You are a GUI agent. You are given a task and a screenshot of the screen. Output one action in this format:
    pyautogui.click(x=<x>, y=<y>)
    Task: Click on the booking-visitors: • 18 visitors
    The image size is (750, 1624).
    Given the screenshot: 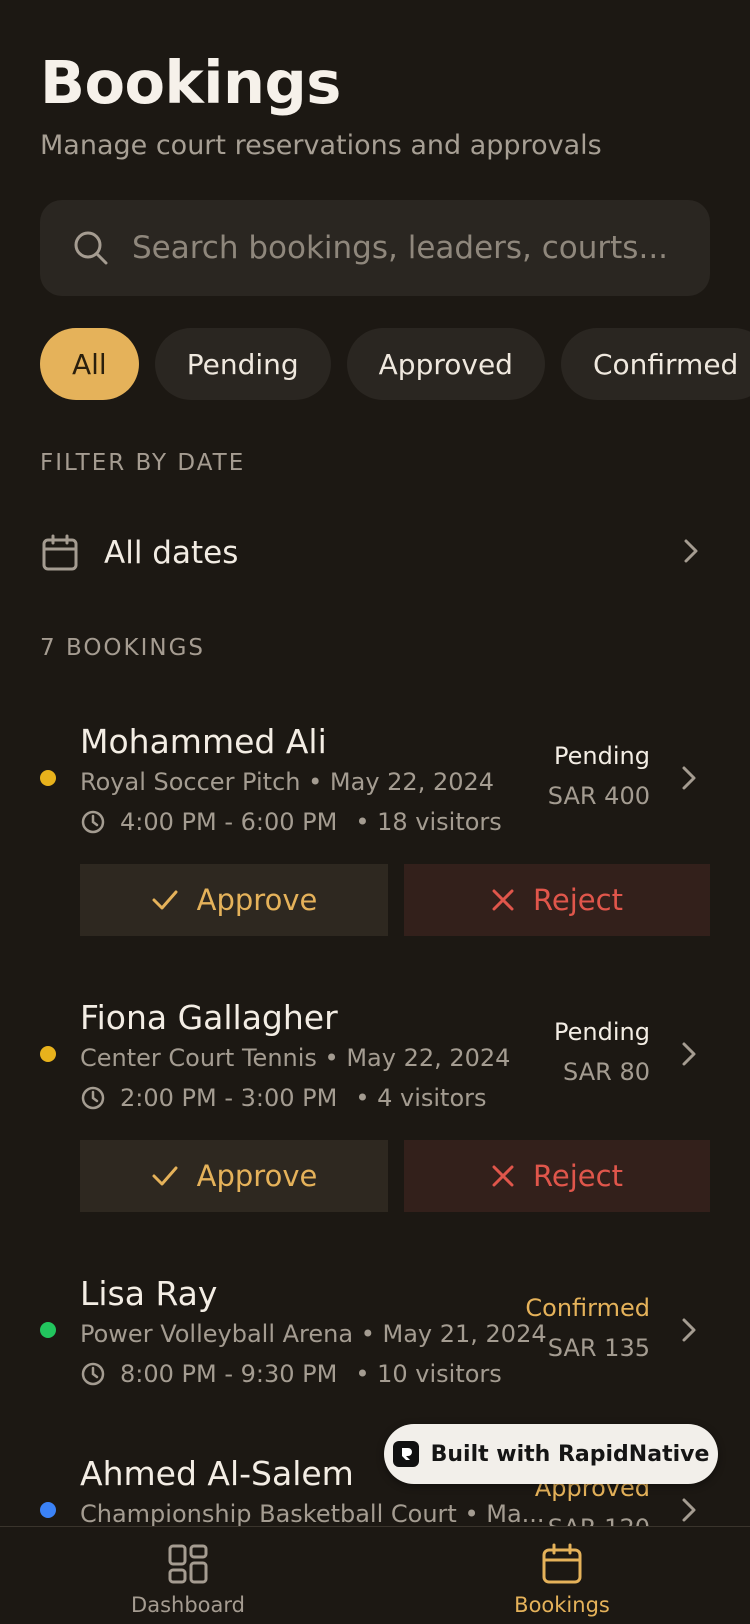 What is the action you would take?
    pyautogui.click(x=428, y=822)
    